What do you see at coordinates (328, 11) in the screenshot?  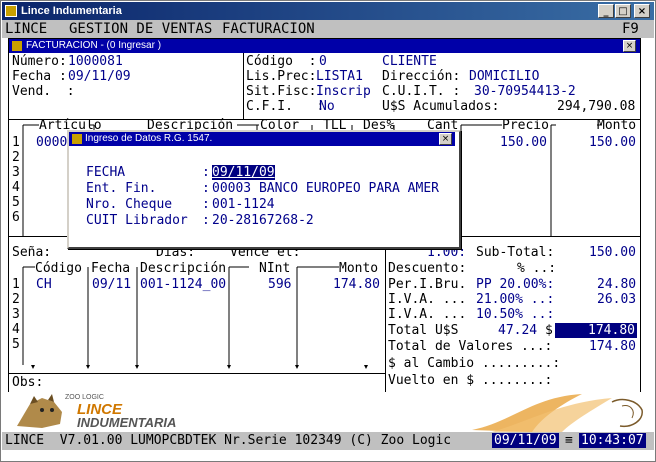 I see `title-bar: Lince Indumentaria _ □ ×` at bounding box center [328, 11].